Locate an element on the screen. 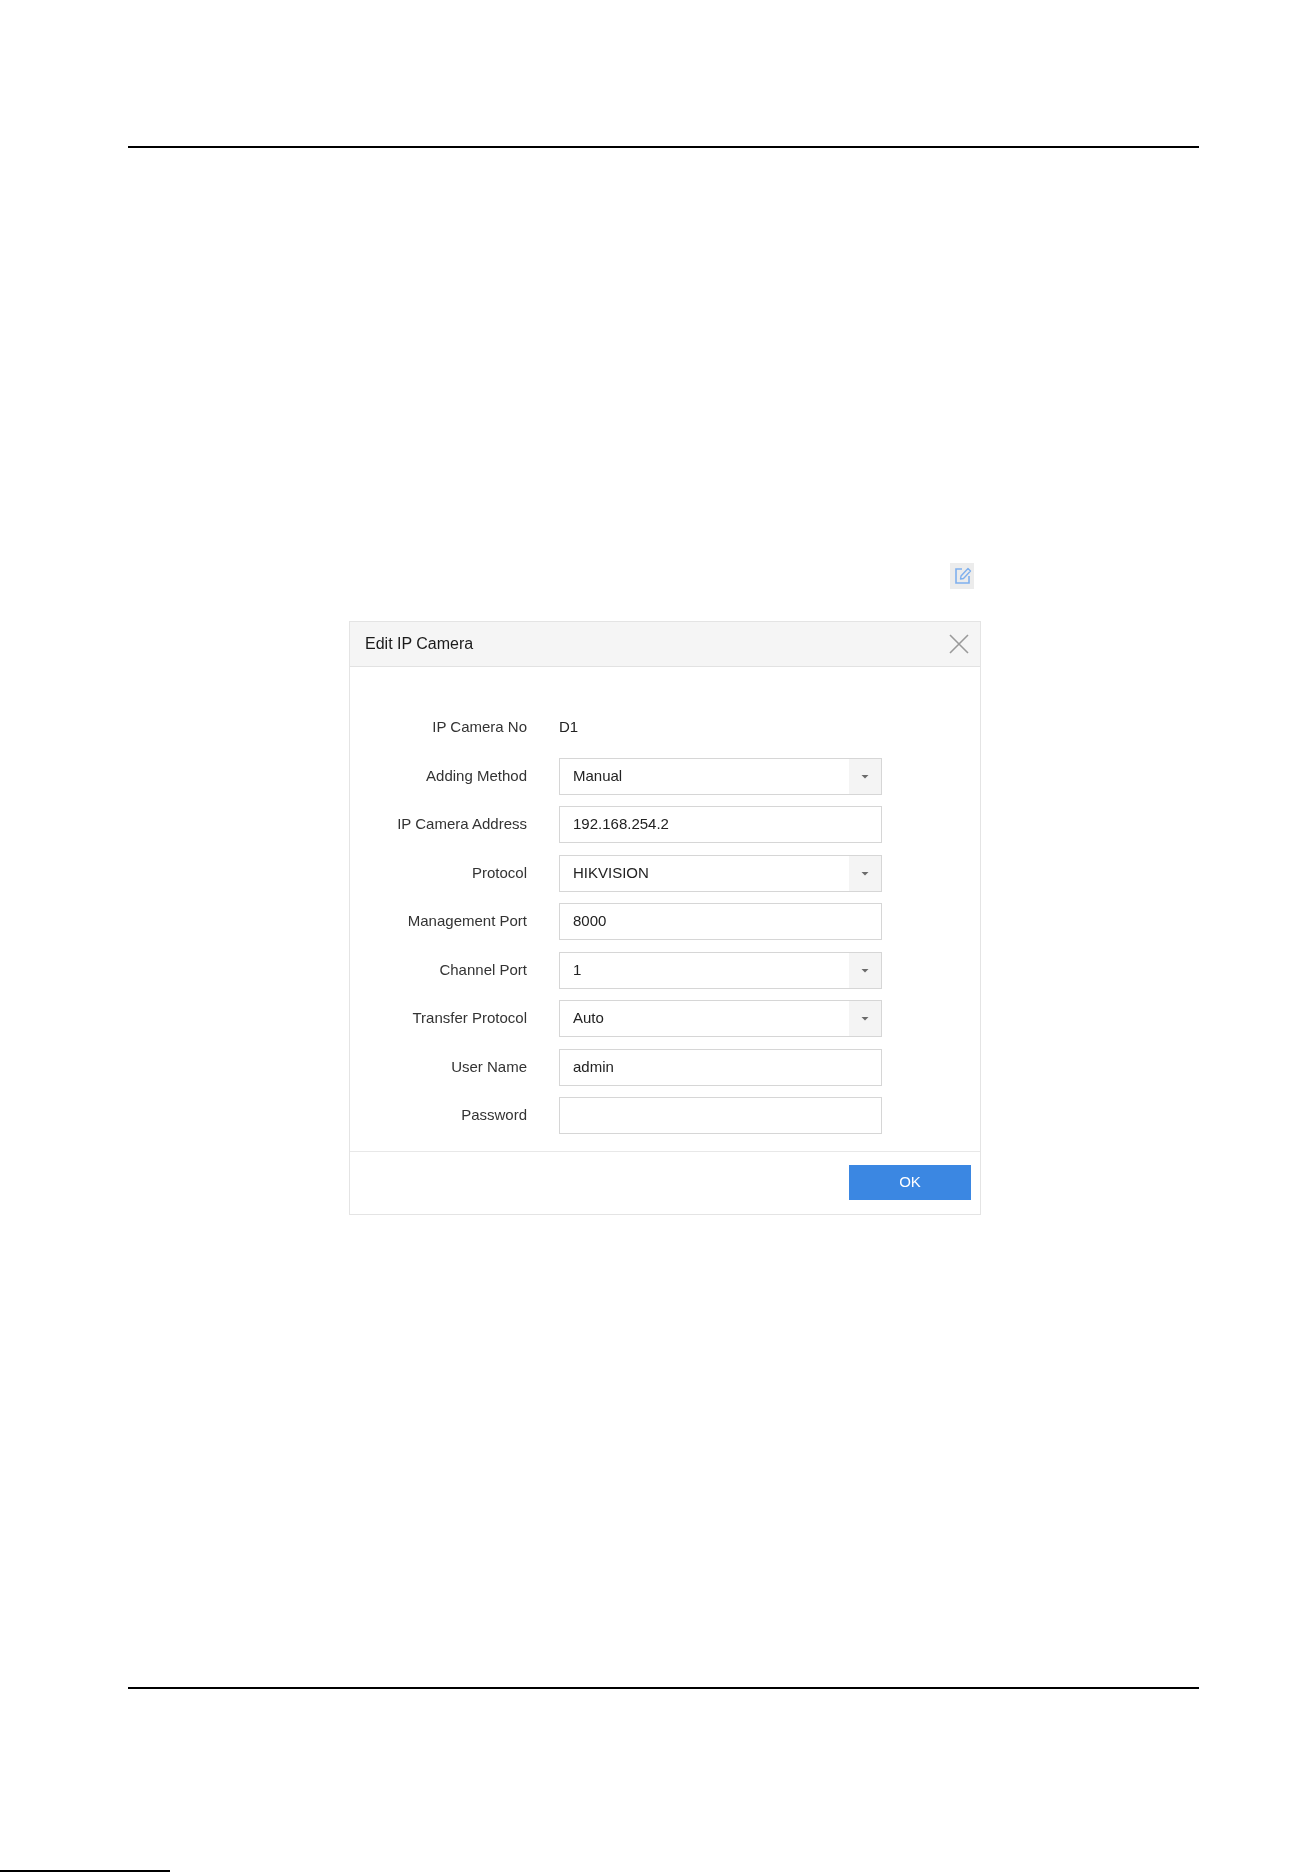 The image size is (1313, 1873). field-label: Channel Port is located at coordinates (482, 969).